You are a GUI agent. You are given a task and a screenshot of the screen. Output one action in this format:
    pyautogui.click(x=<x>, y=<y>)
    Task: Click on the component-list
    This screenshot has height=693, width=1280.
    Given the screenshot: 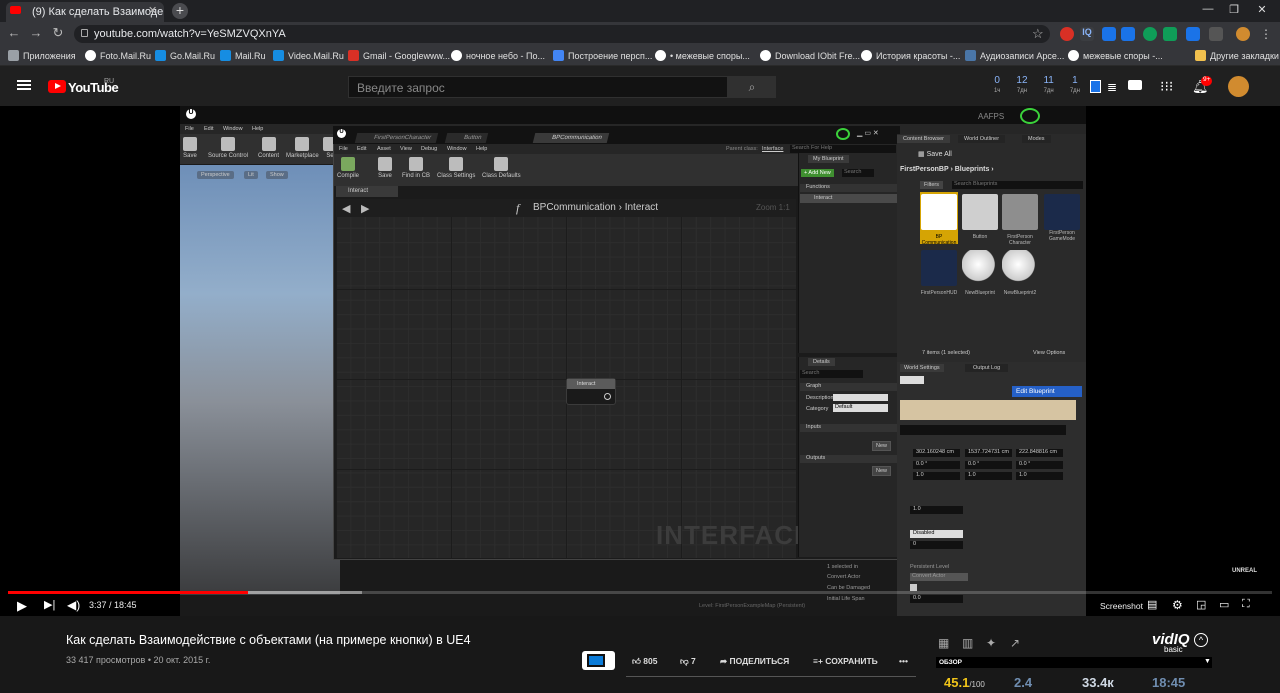 What is the action you would take?
    pyautogui.click(x=988, y=410)
    